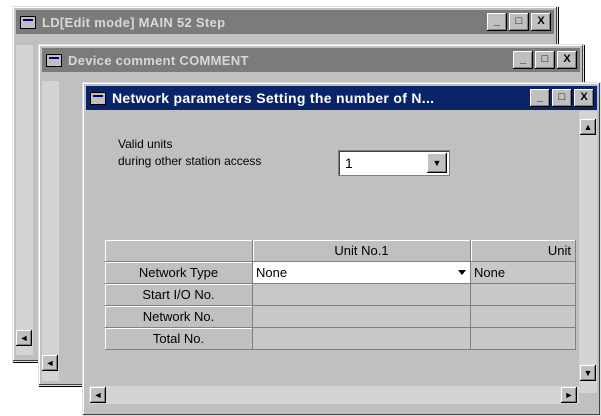 This screenshot has height=416, width=601. I want to click on scroll-down-icon: ▼, so click(588, 373).